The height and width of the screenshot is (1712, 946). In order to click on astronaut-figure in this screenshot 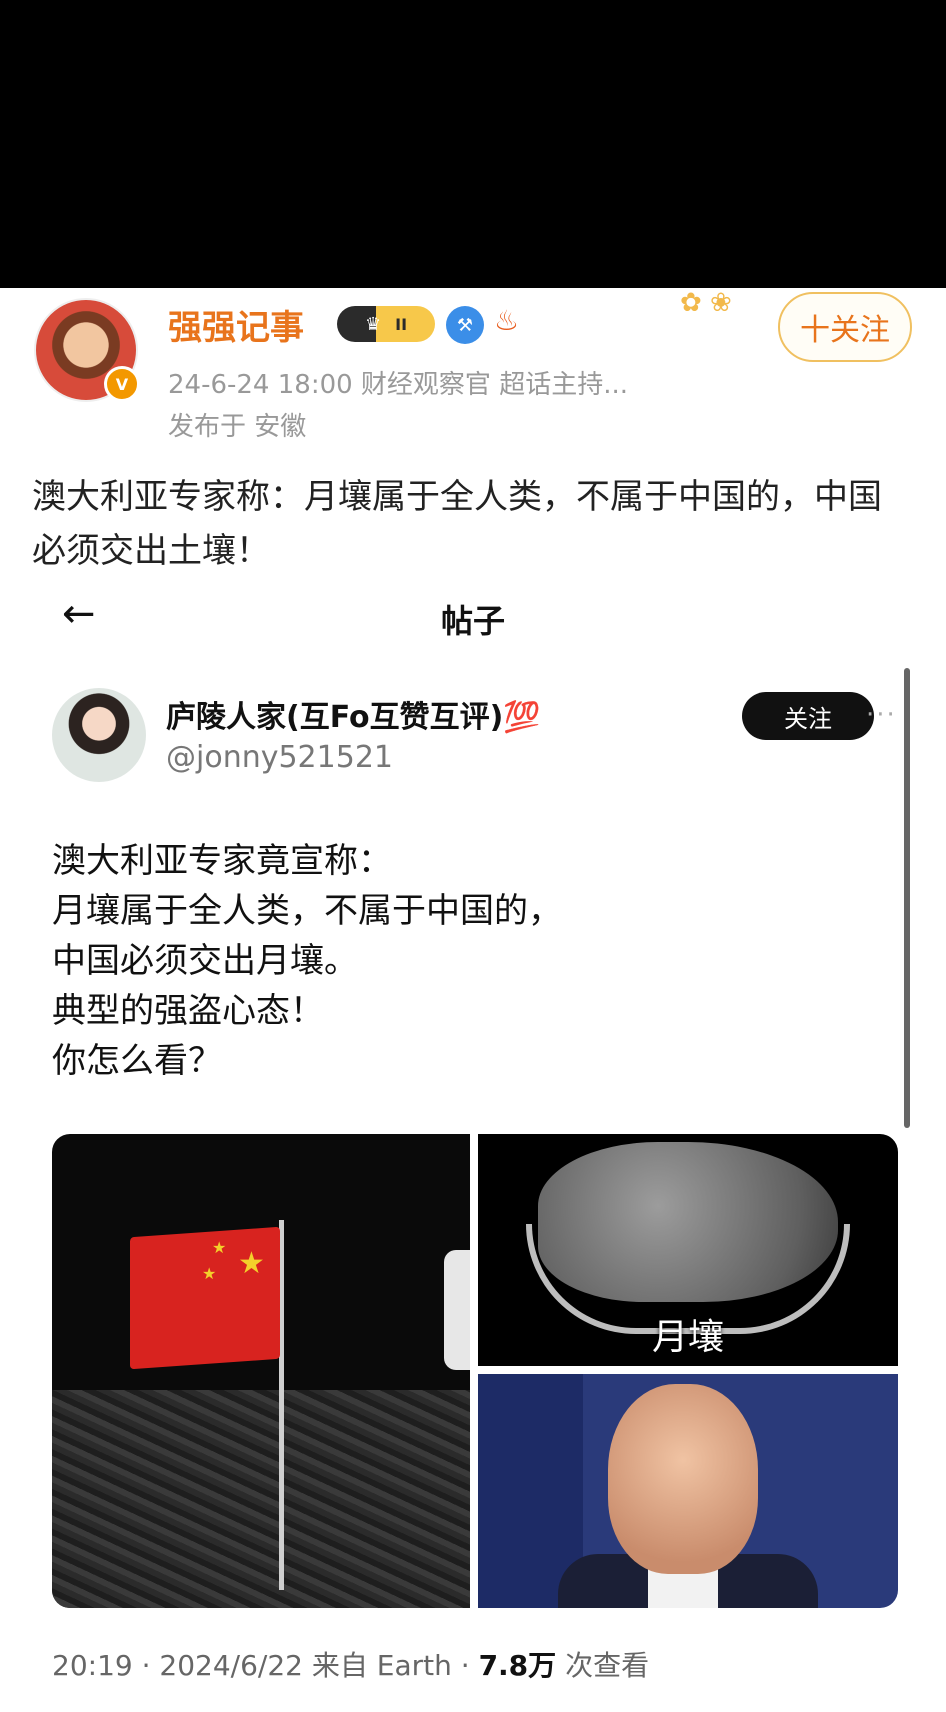, I will do `click(457, 1310)`.